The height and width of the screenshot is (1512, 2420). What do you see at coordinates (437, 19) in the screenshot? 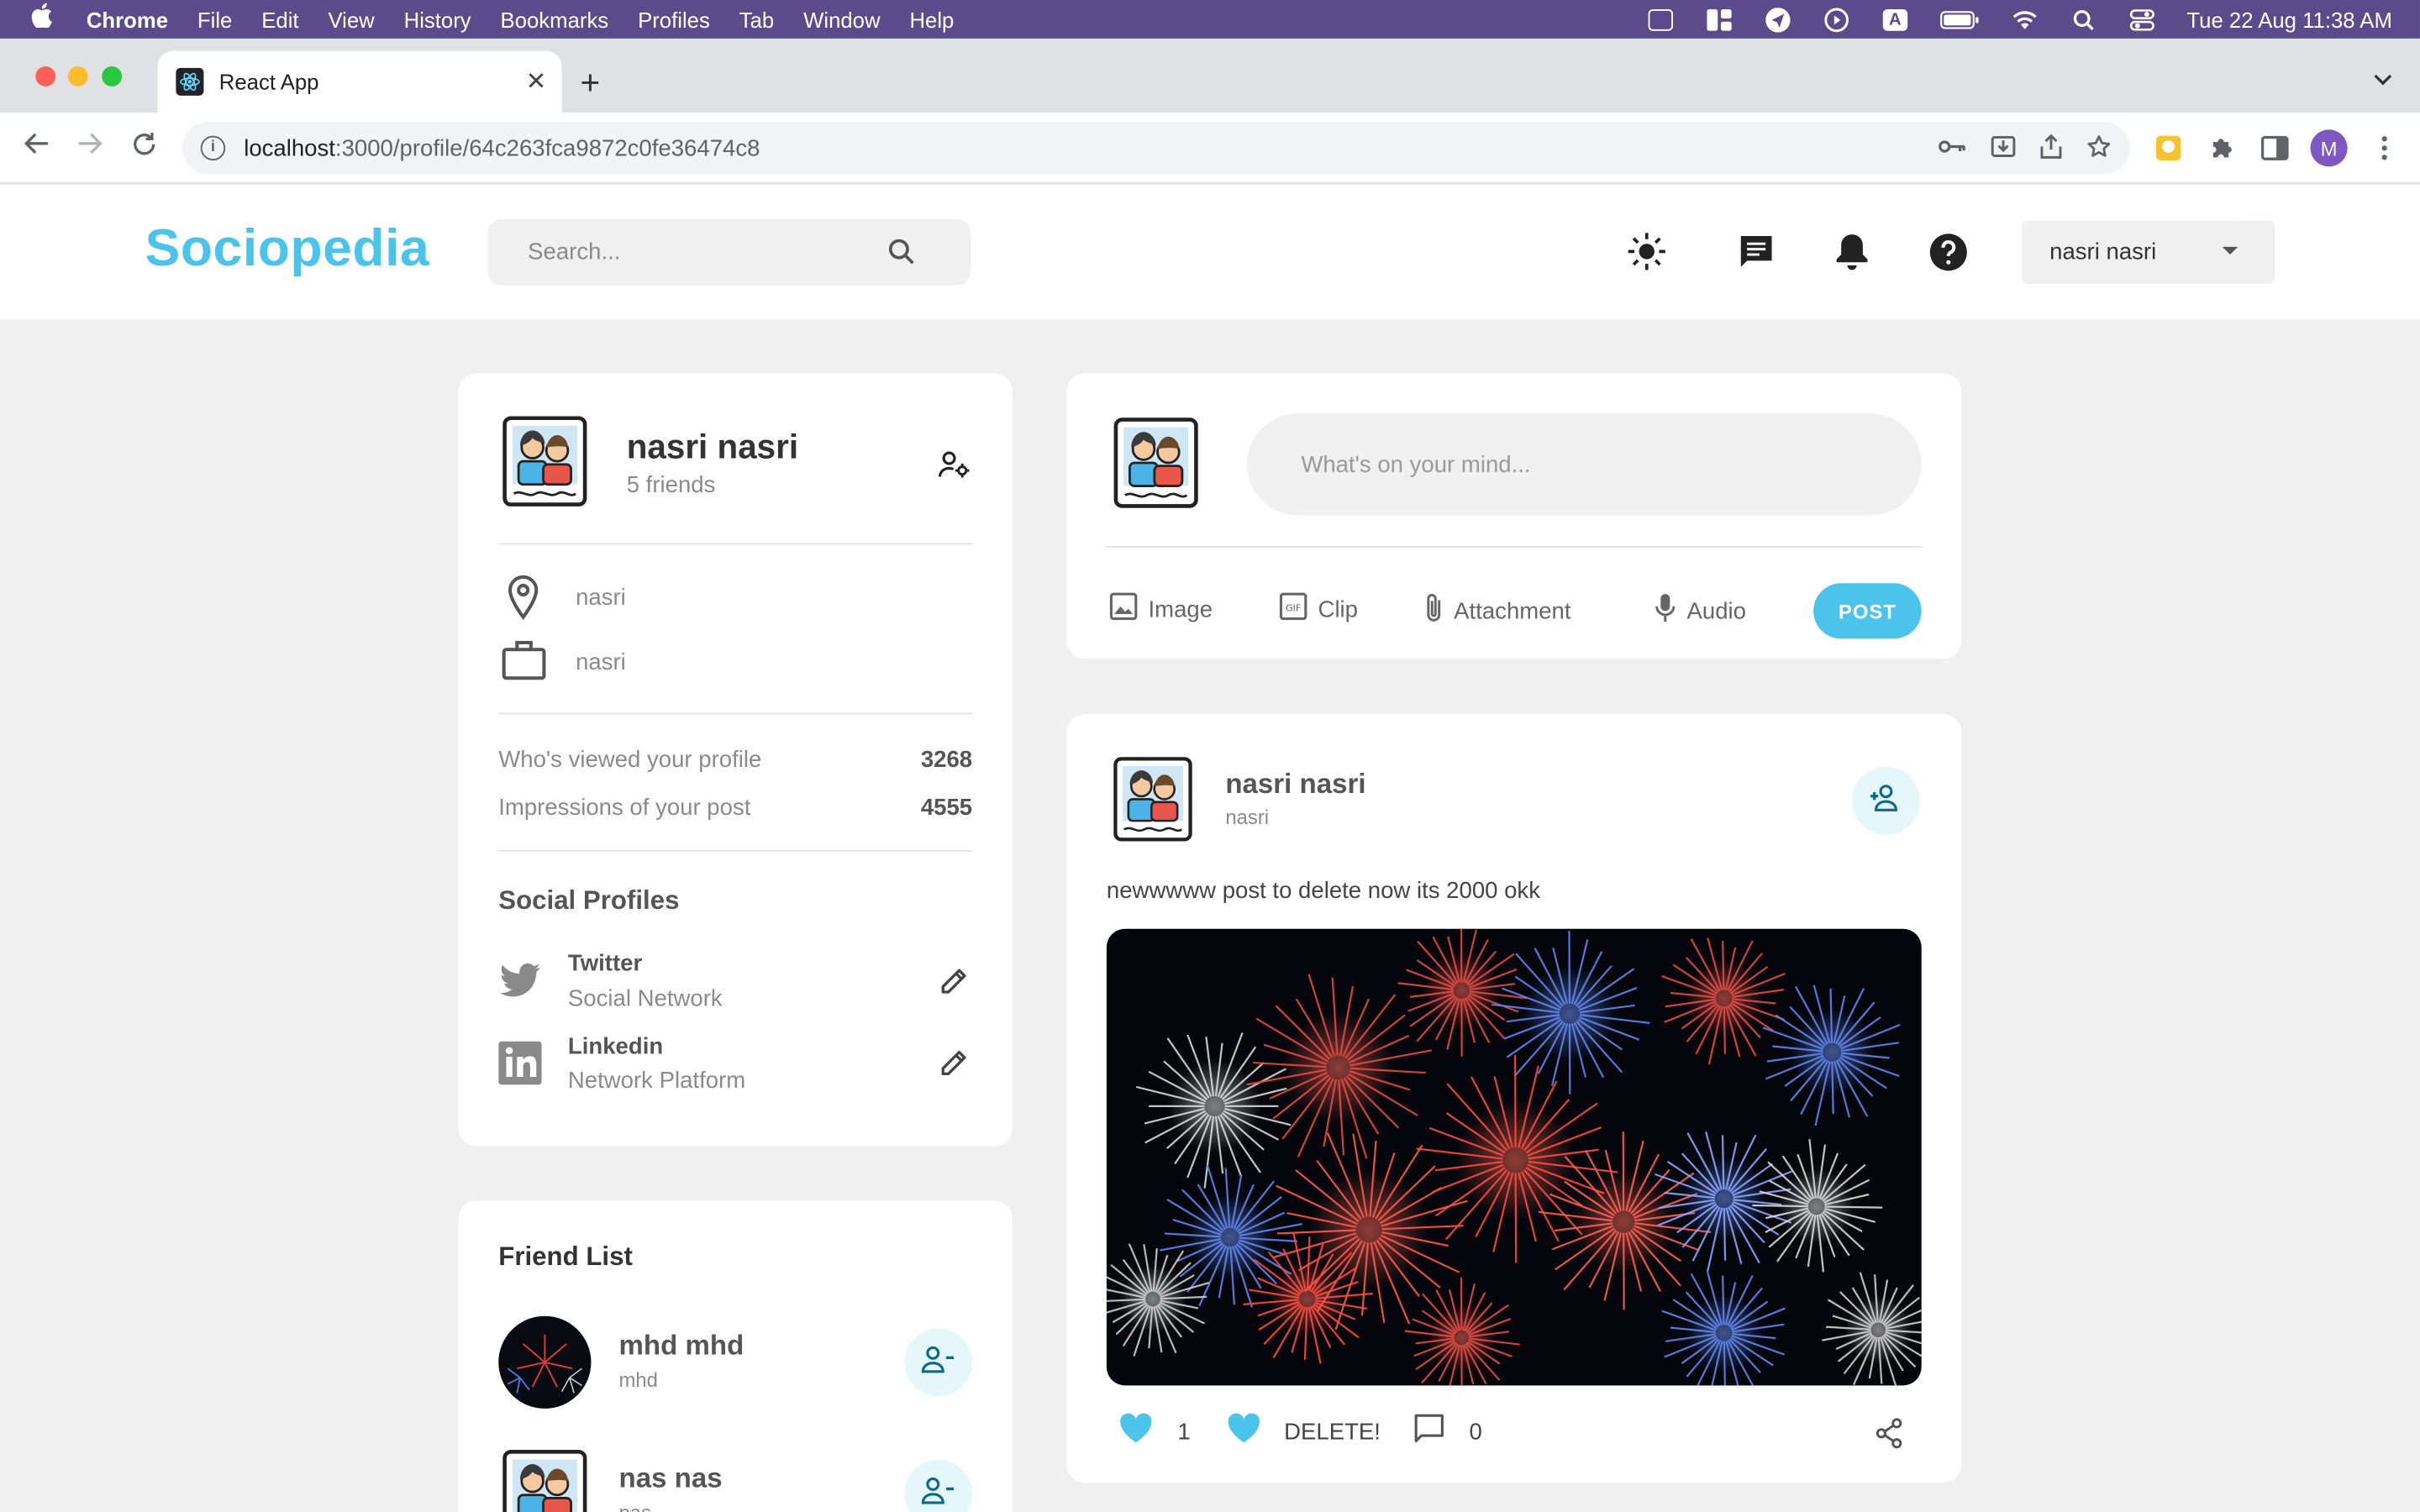
I see `menu-history: History` at bounding box center [437, 19].